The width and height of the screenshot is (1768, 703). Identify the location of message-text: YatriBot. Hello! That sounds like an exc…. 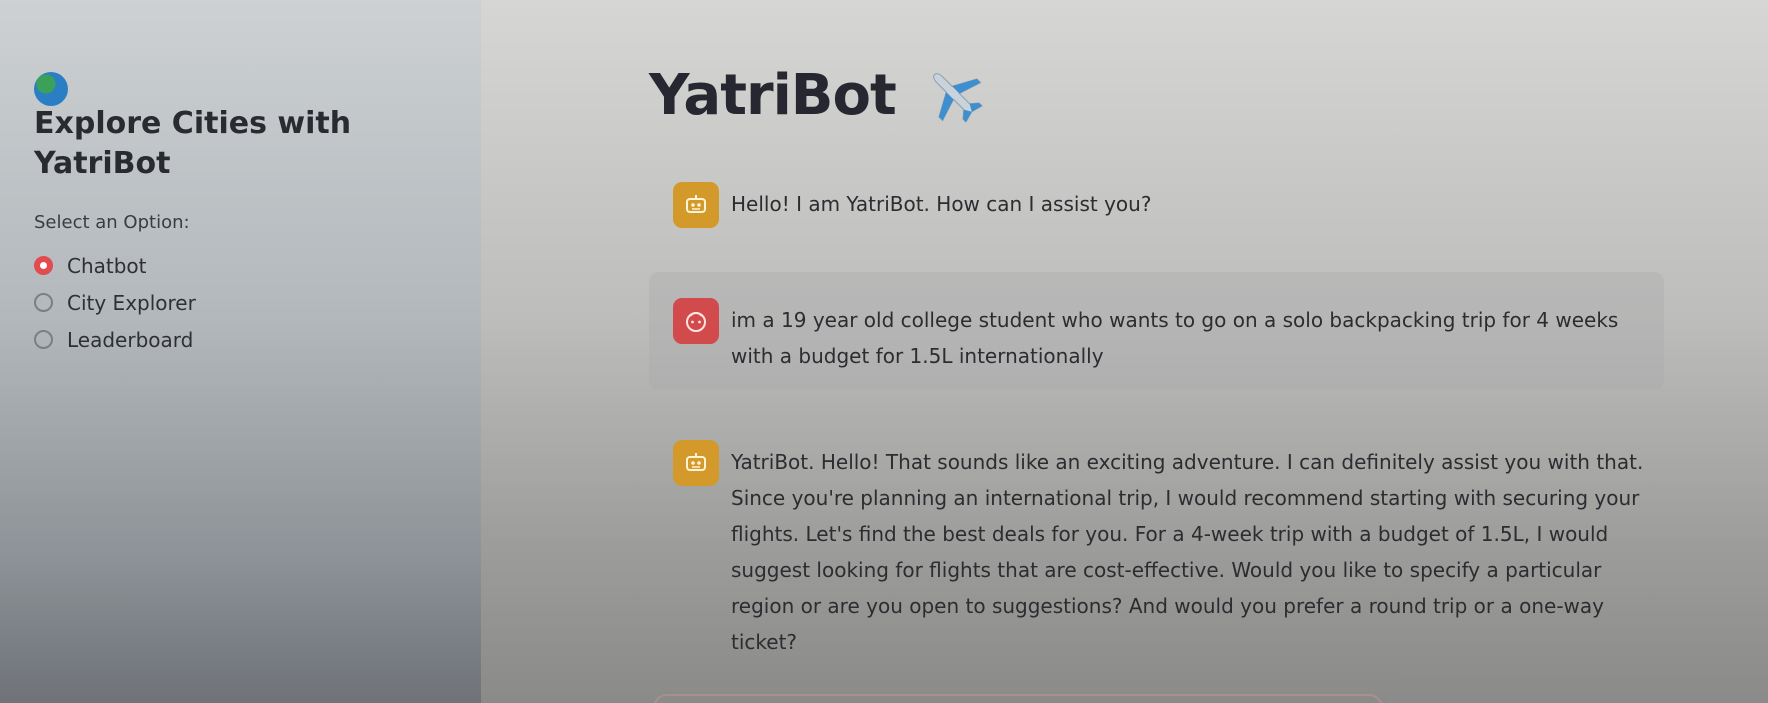
(1187, 552).